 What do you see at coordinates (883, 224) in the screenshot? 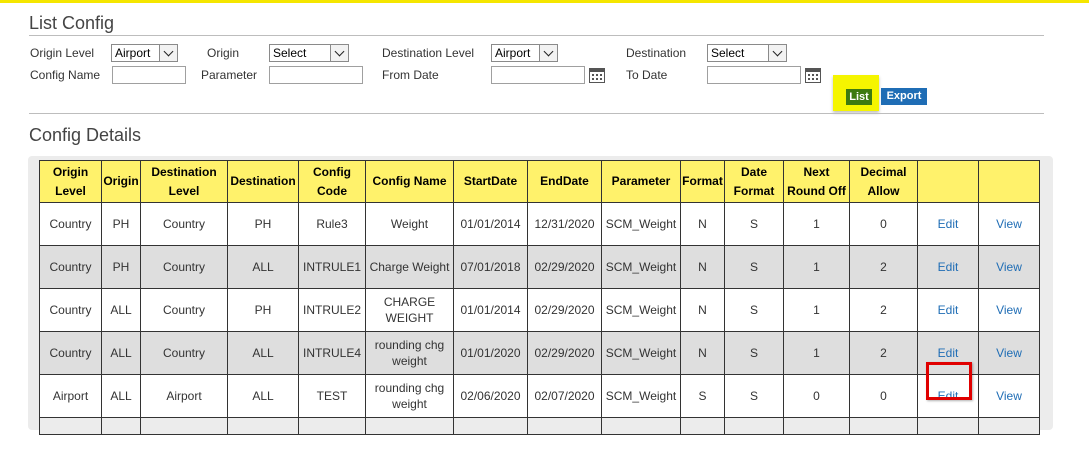
I see `decimal-allow-cell: 0` at bounding box center [883, 224].